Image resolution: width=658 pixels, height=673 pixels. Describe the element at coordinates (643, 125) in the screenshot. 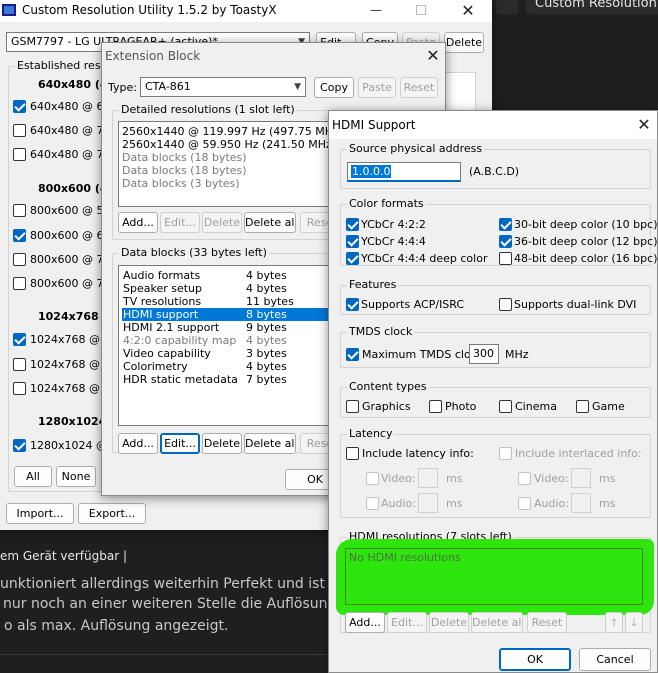

I see `hdmi-close-icon: ✕` at that location.